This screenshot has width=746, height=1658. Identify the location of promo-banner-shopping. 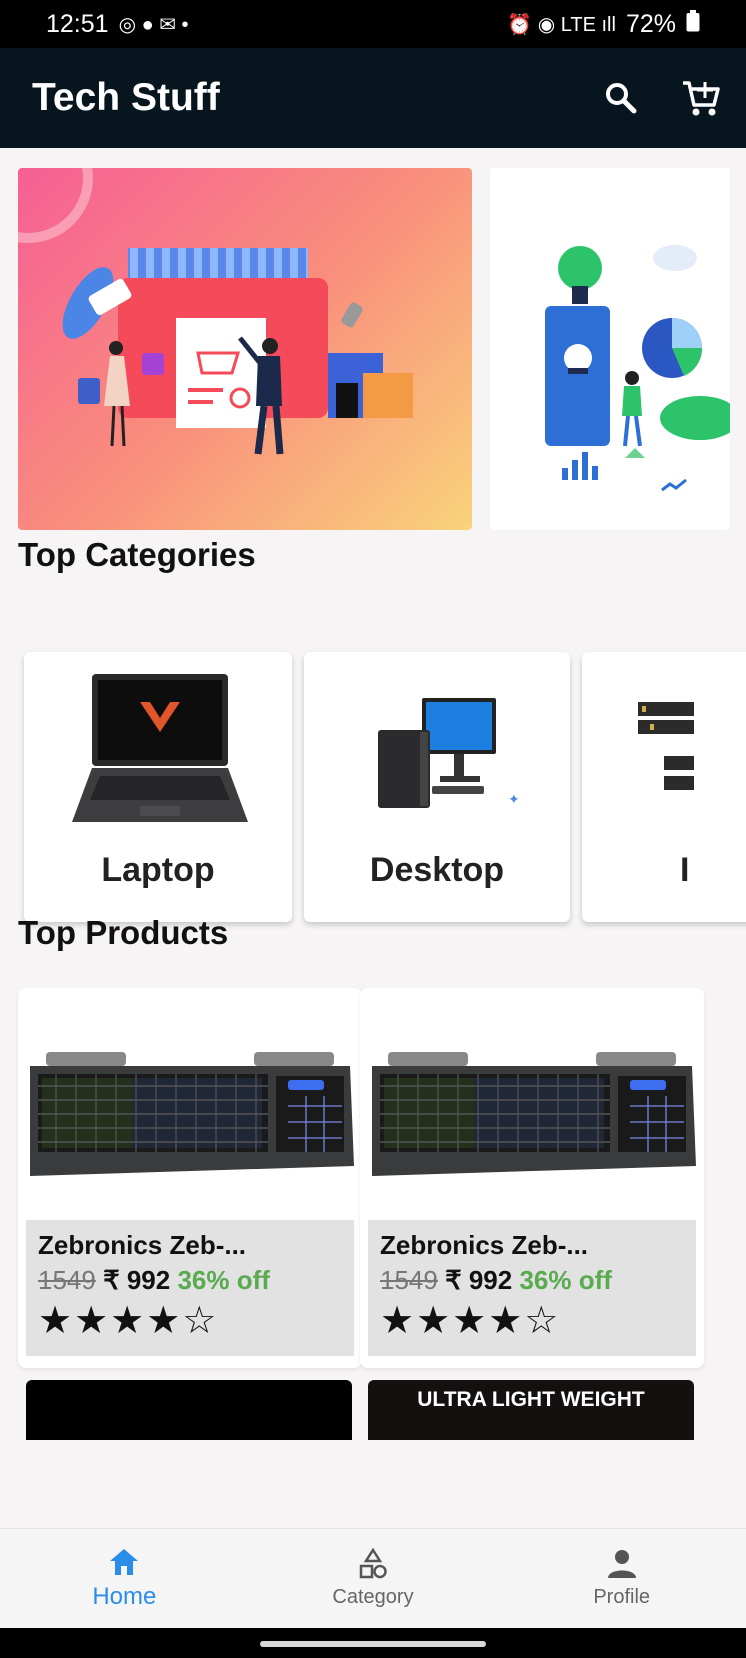
(245, 349).